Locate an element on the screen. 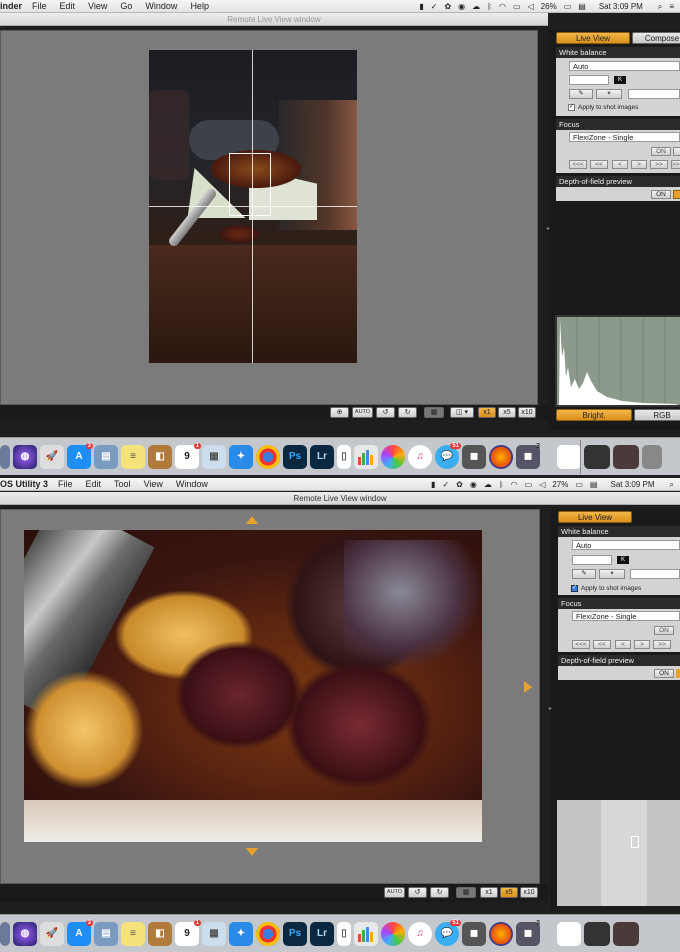  auto-focus-button: AUTO is located at coordinates (362, 412).